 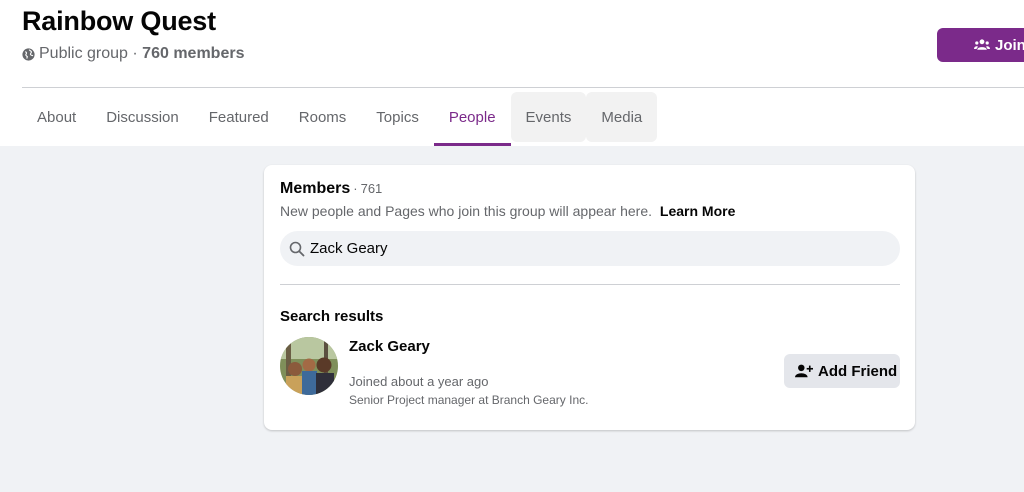 I want to click on add-friend-button: Add Friend, so click(x=842, y=371).